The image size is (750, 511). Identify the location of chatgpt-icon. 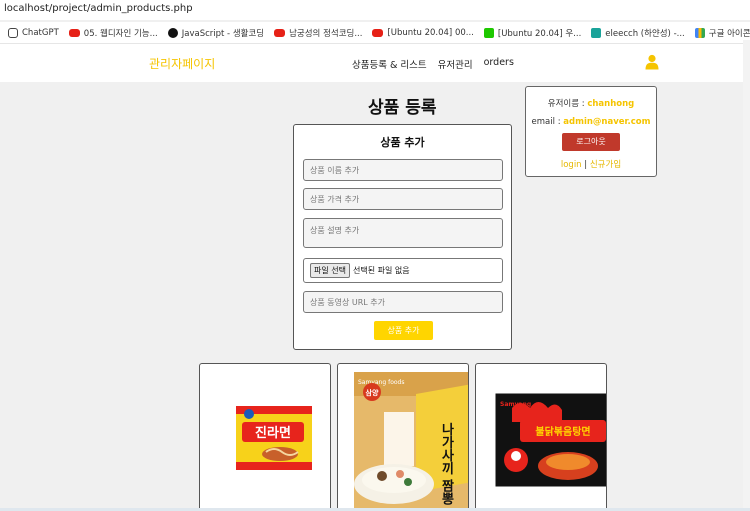
(13, 32).